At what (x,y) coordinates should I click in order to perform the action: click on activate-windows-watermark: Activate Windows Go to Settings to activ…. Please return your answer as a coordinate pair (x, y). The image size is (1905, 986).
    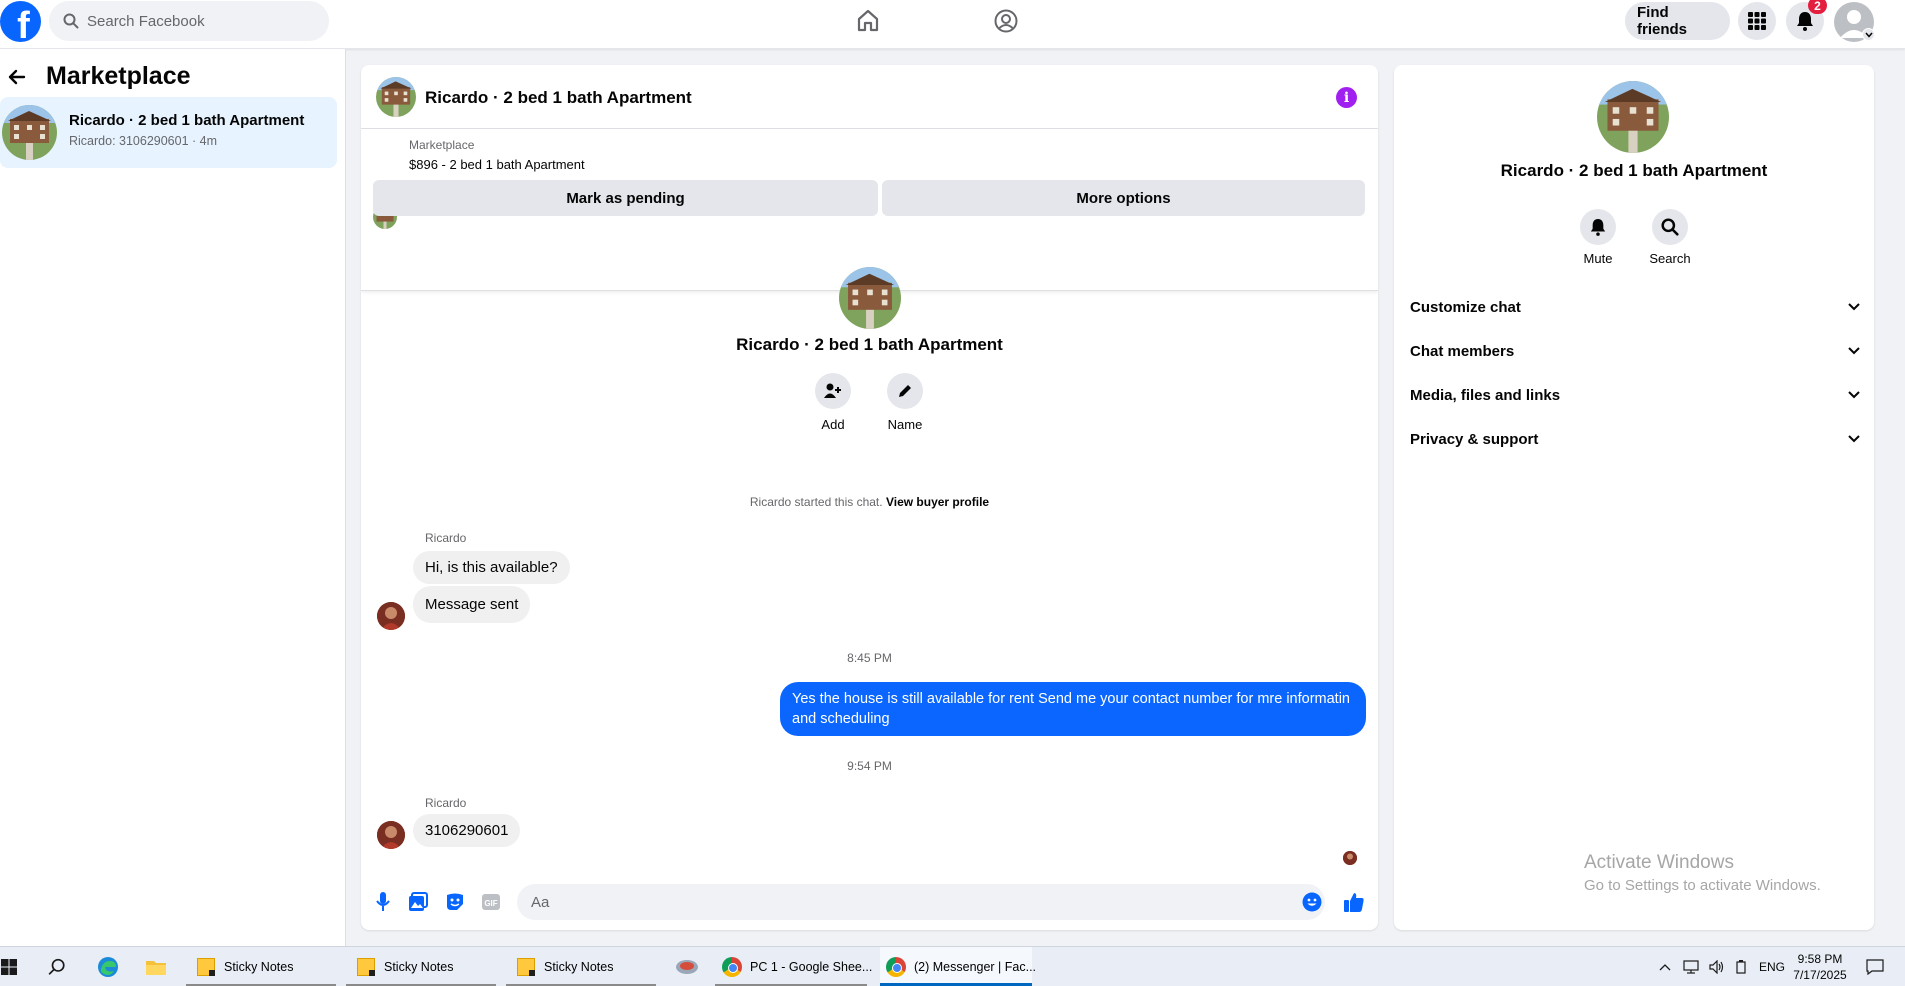
    Looking at the image, I should click on (1702, 873).